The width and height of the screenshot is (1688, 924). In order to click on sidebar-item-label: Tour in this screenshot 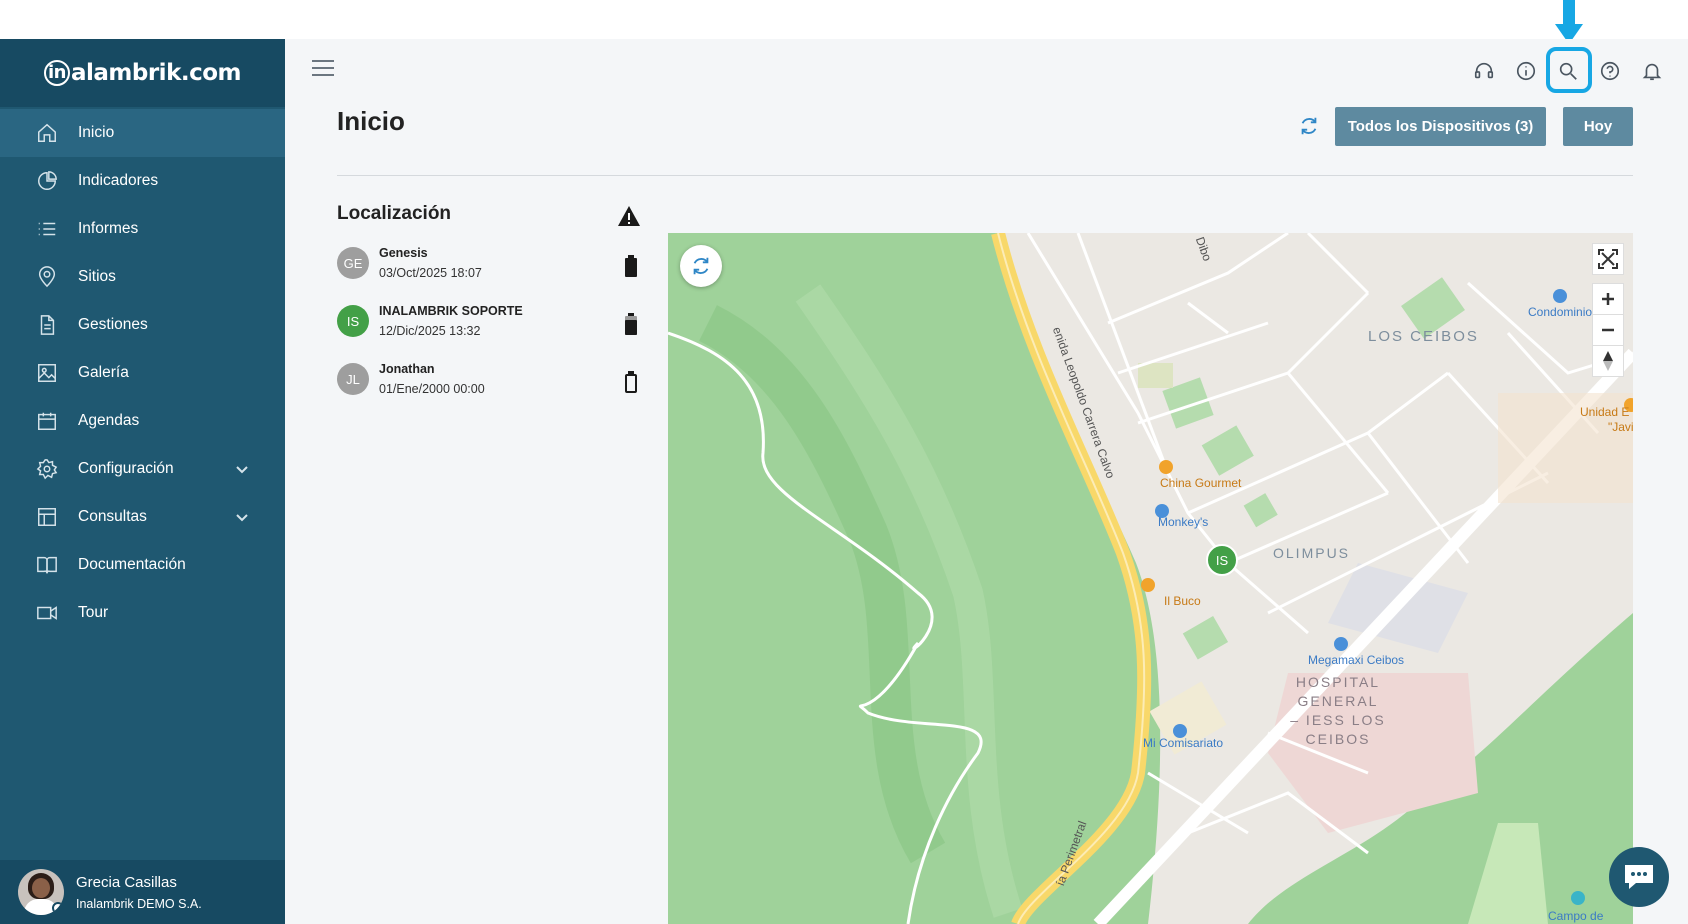, I will do `click(93, 612)`.